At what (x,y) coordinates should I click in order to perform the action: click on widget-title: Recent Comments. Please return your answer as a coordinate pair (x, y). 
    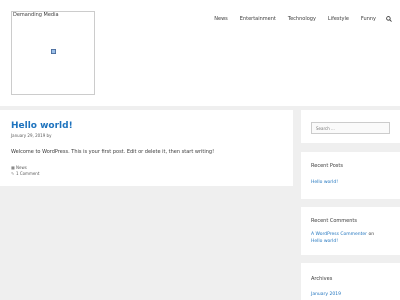
    Looking at the image, I should click on (334, 221).